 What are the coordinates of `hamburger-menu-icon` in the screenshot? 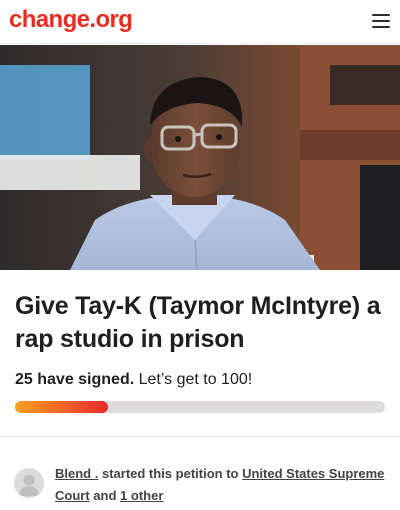 It's located at (381, 22).